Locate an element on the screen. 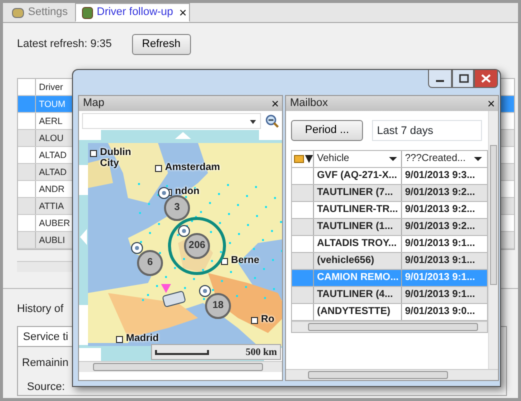 This screenshot has height=401, width=521. refresh-time-label: Latest refresh: 9:35 is located at coordinates (64, 44).